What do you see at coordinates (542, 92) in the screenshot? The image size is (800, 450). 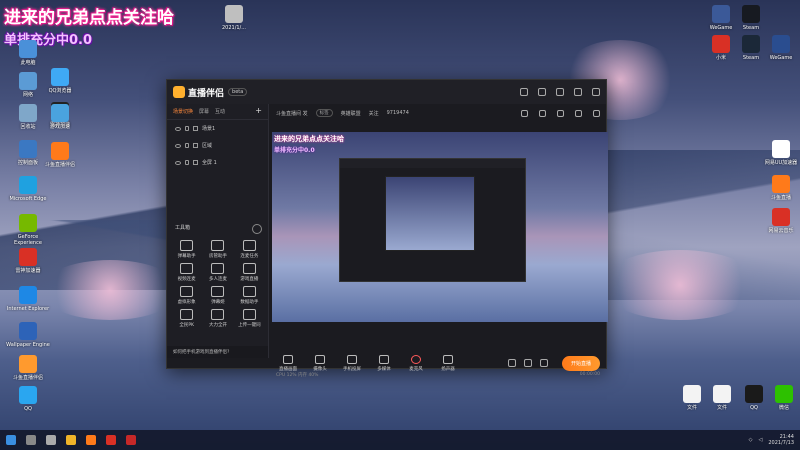 I see `skin-icon` at bounding box center [542, 92].